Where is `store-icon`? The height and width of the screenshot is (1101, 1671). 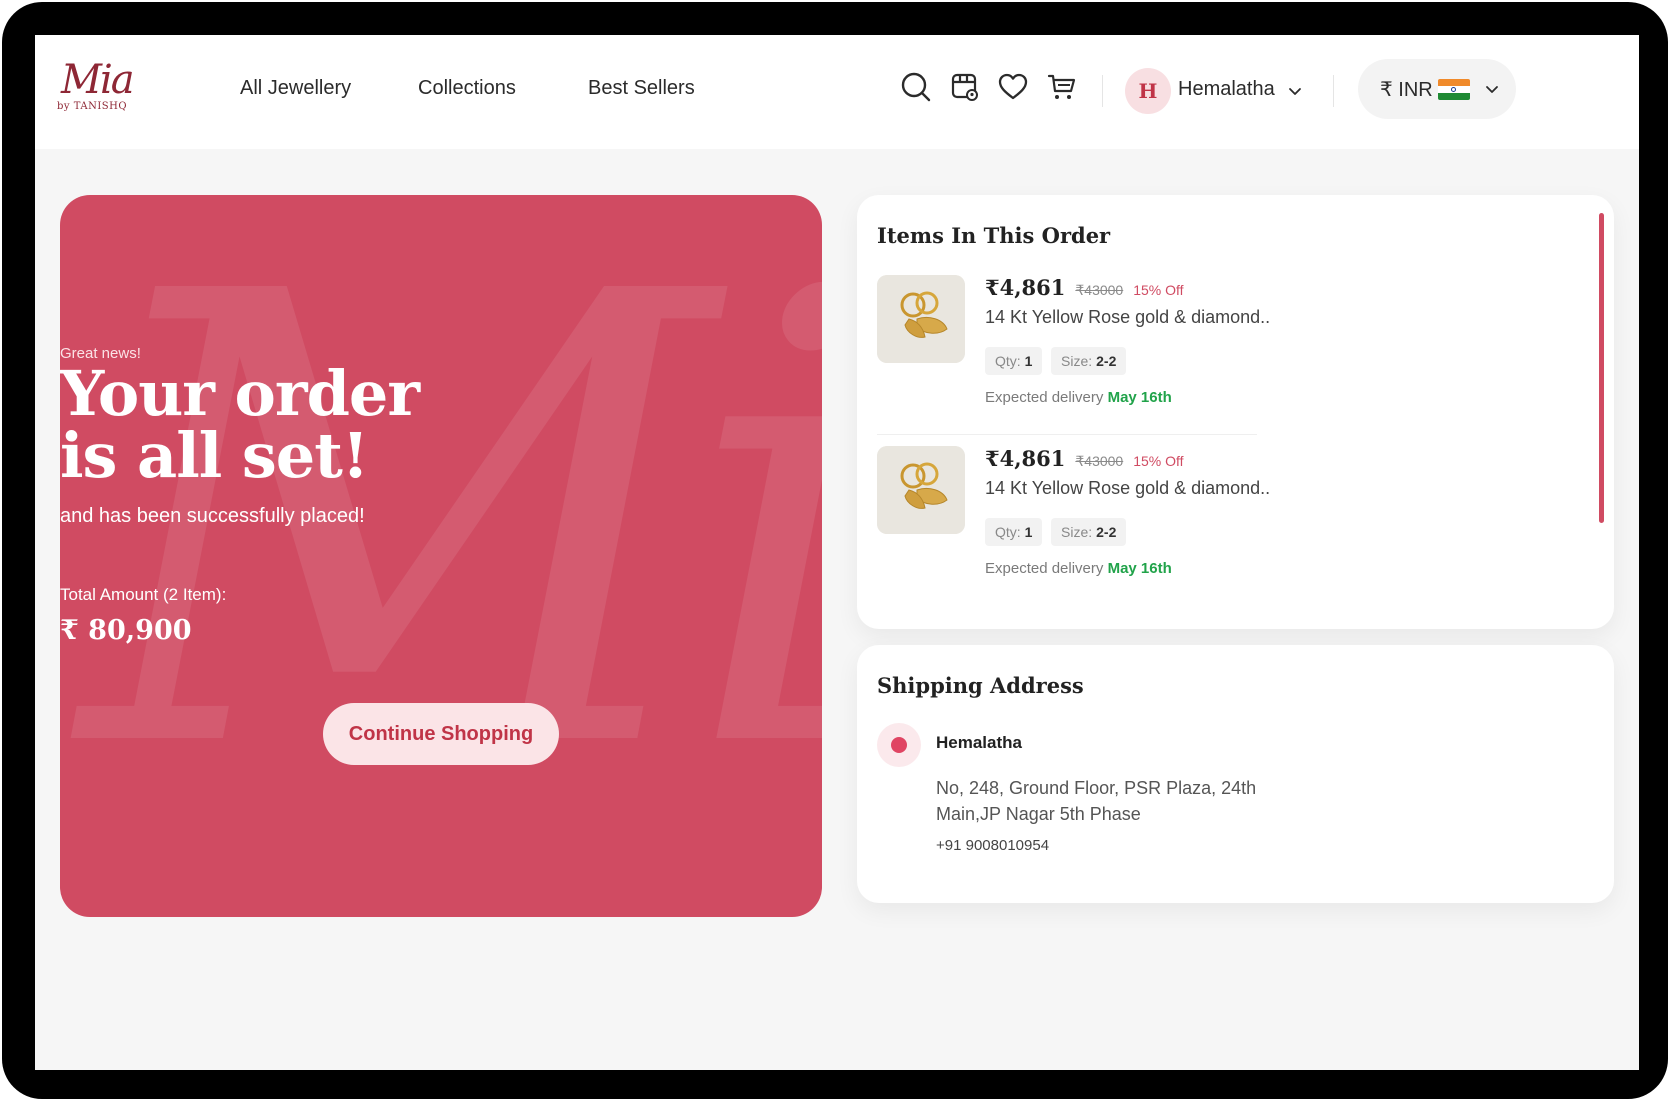
store-icon is located at coordinates (965, 87).